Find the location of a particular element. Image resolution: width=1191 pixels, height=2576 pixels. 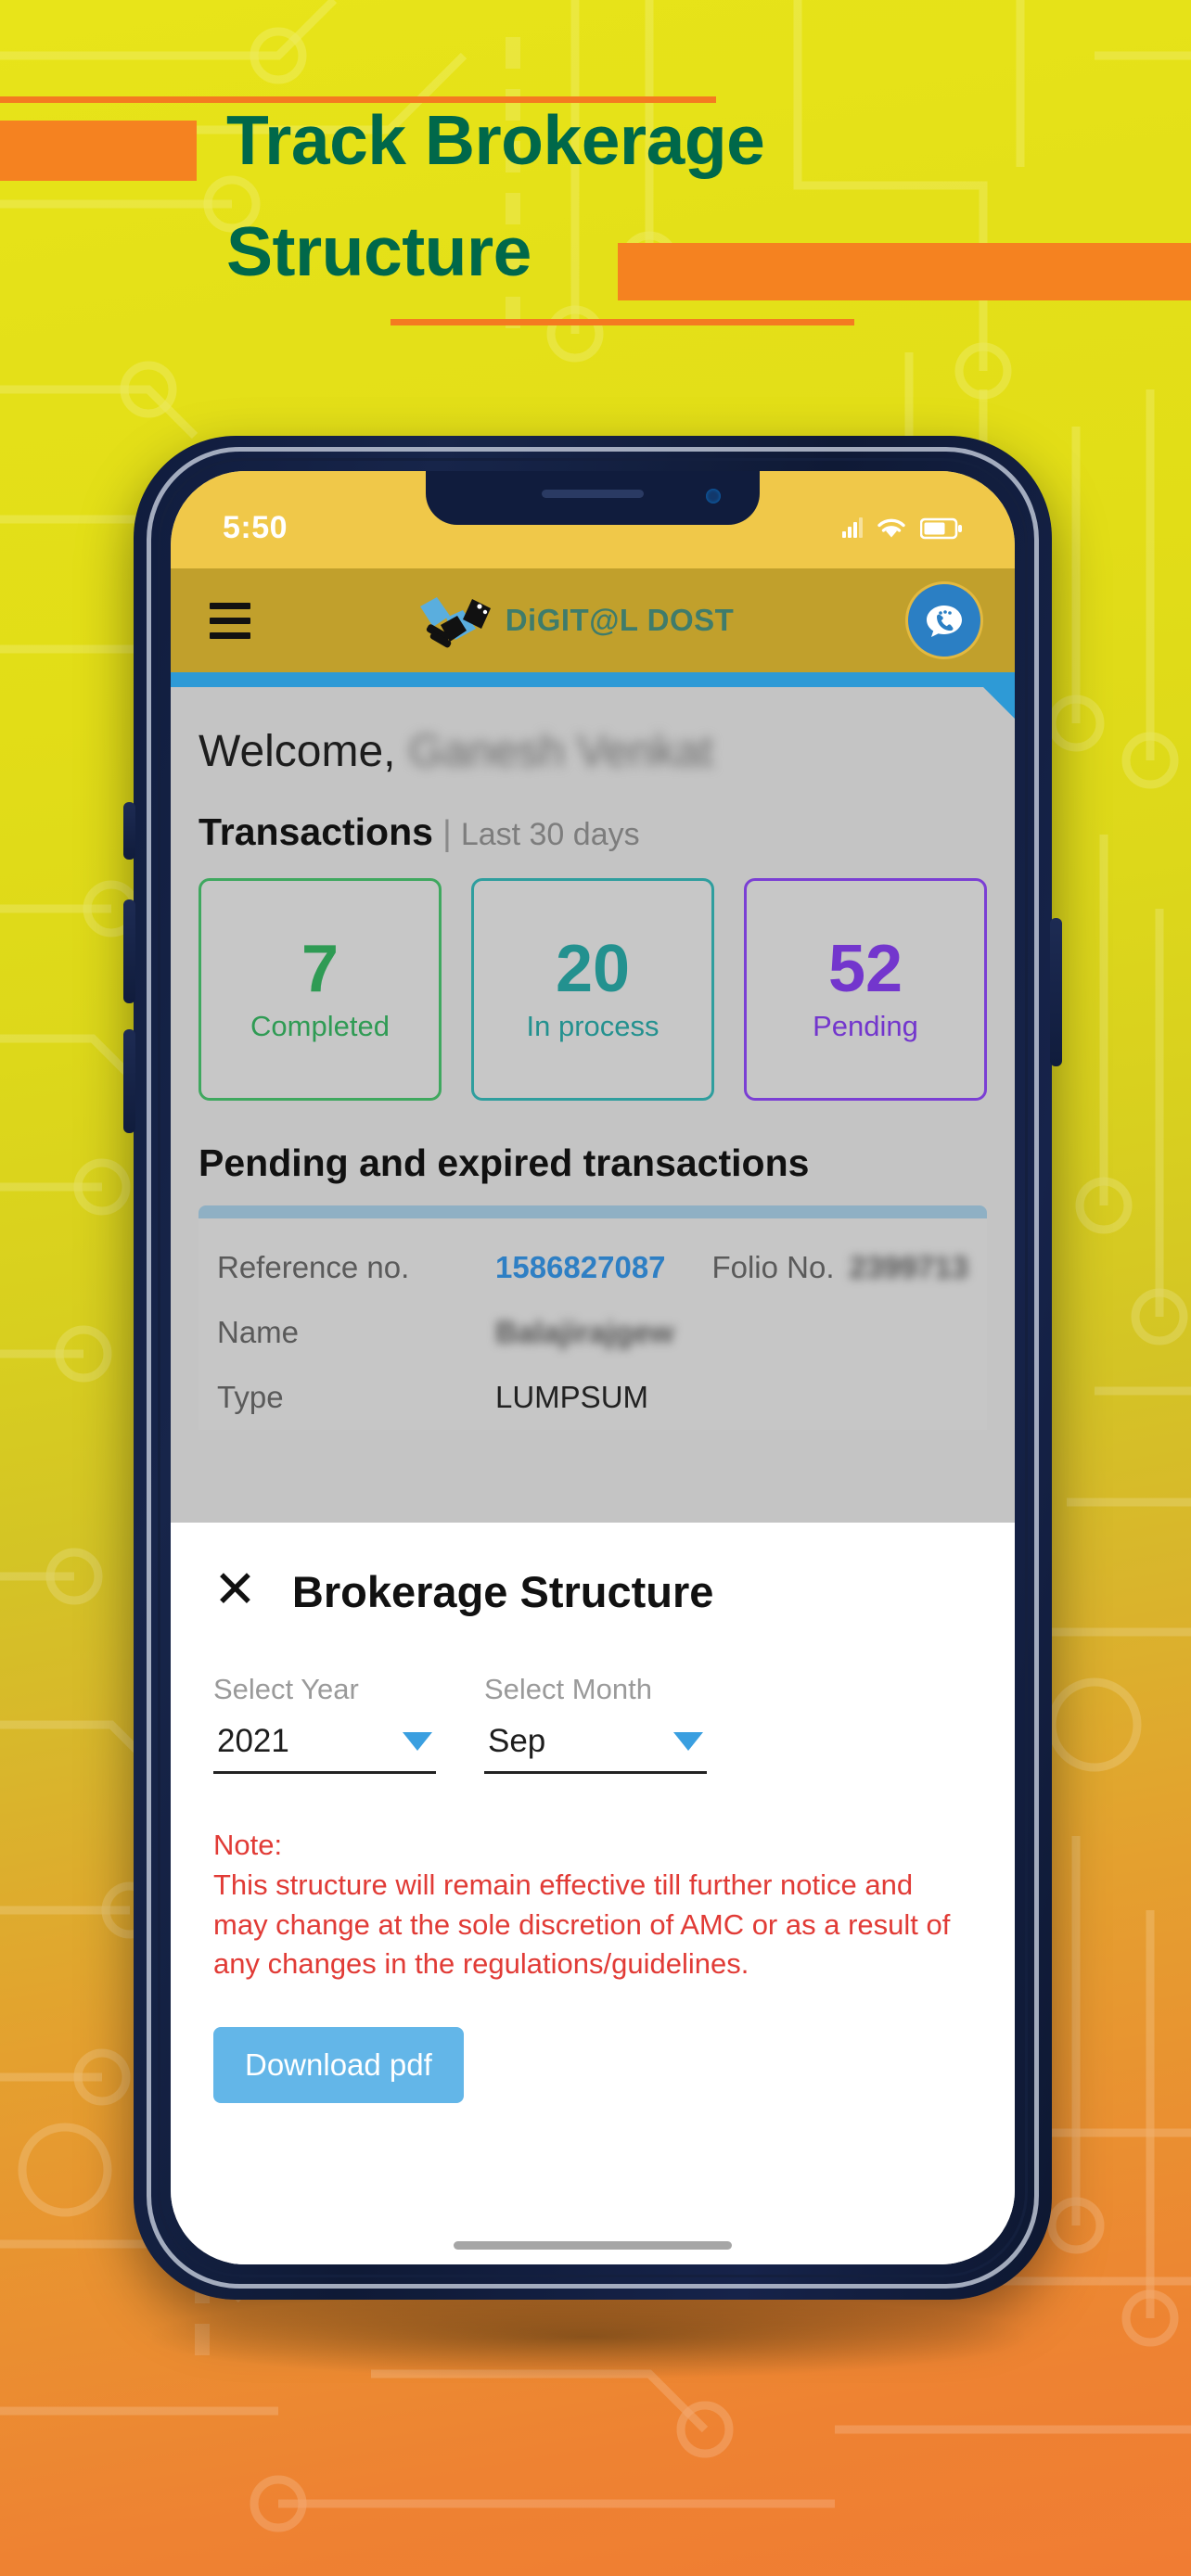

stat-card-pending: 52 Pending is located at coordinates (866, 990).